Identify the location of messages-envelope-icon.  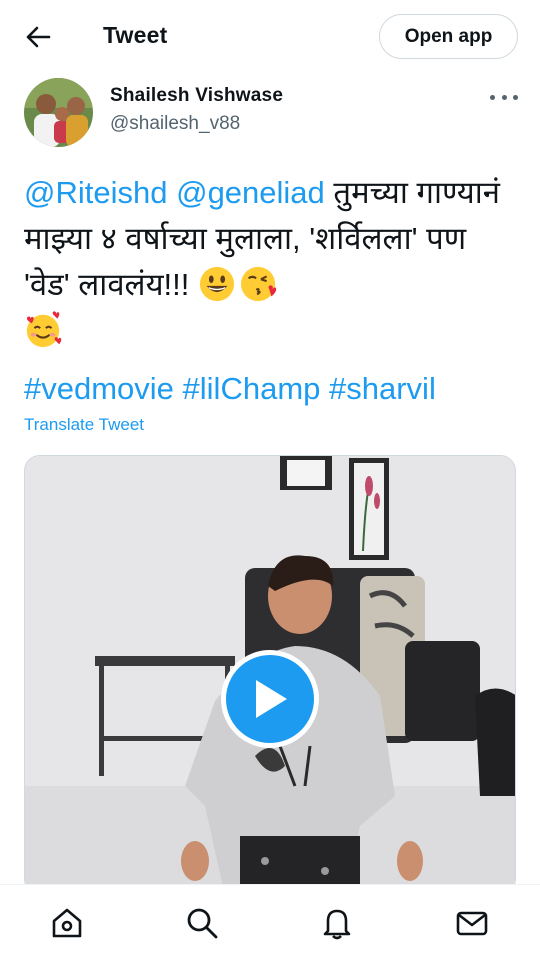
(472, 923).